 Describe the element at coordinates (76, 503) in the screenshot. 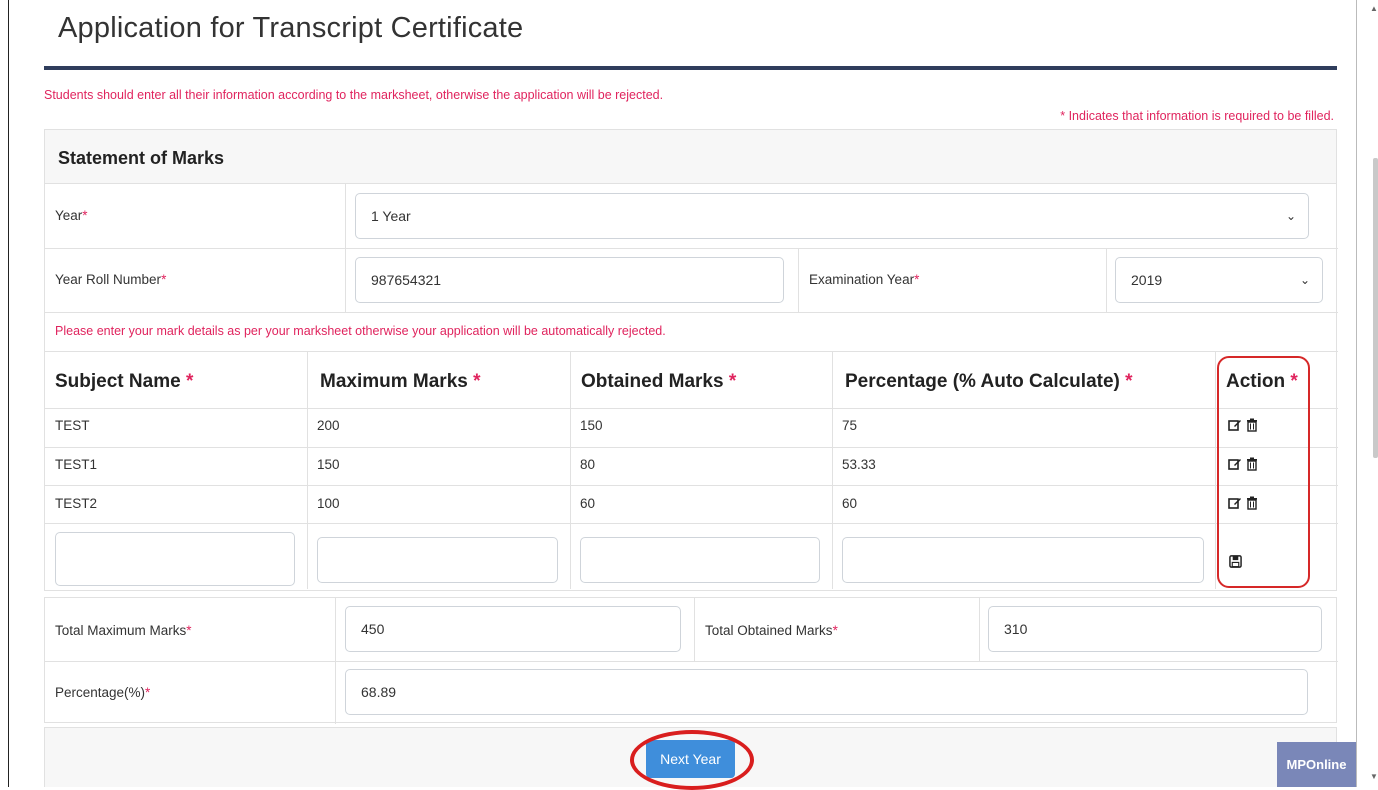

I see `subject-cell: TEST2` at that location.